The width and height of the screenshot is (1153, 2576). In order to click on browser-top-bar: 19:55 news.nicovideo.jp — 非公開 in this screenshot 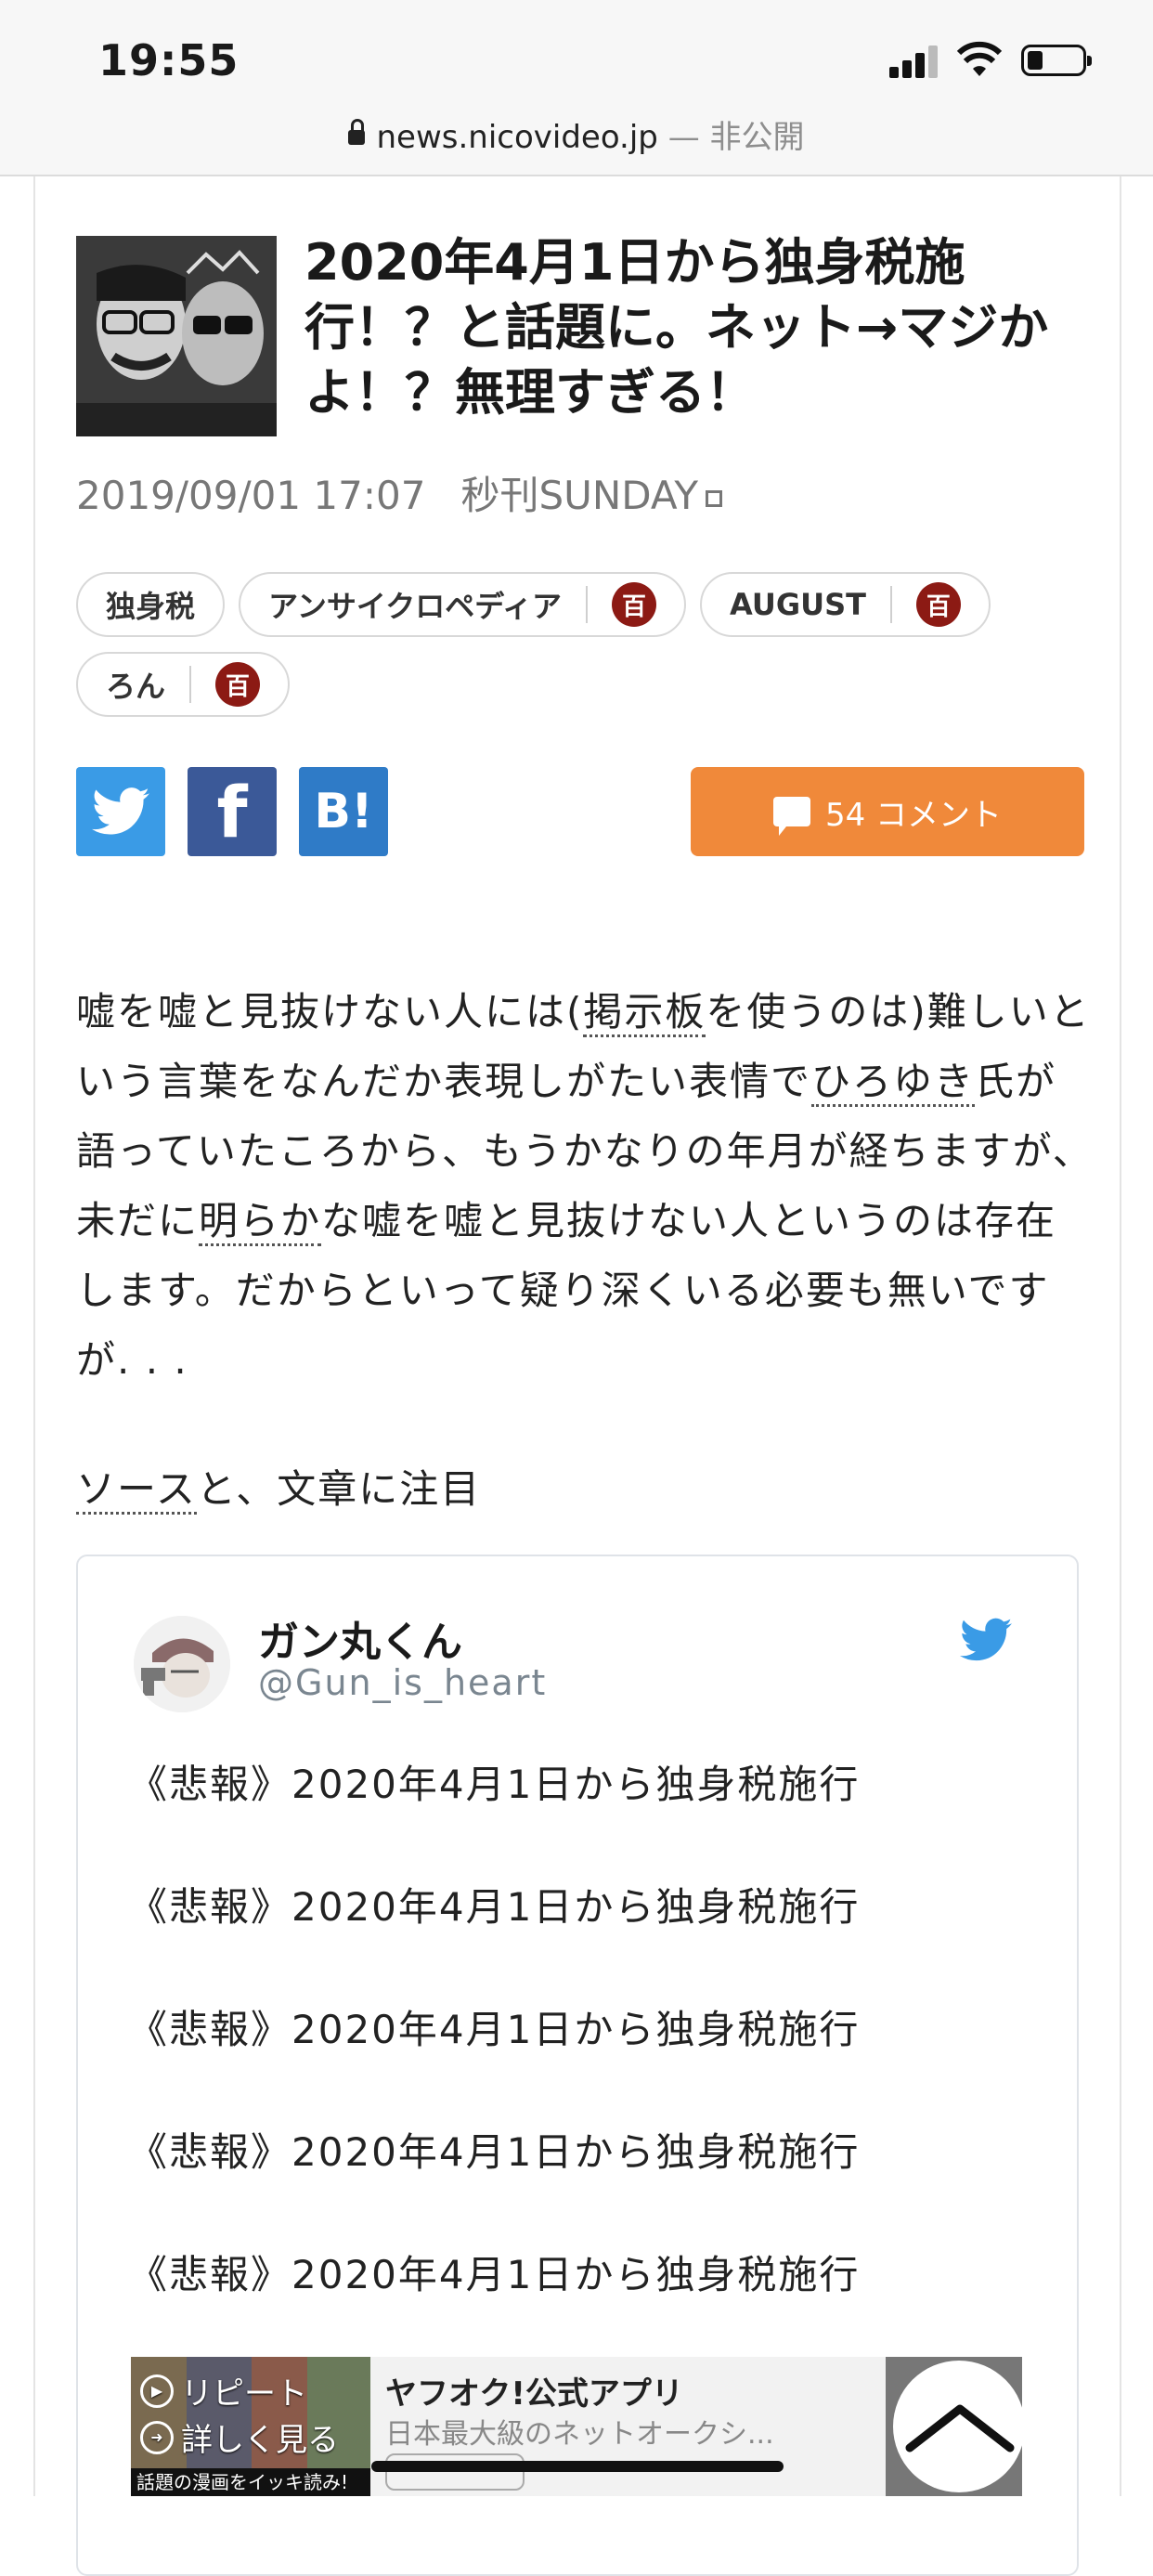, I will do `click(576, 88)`.